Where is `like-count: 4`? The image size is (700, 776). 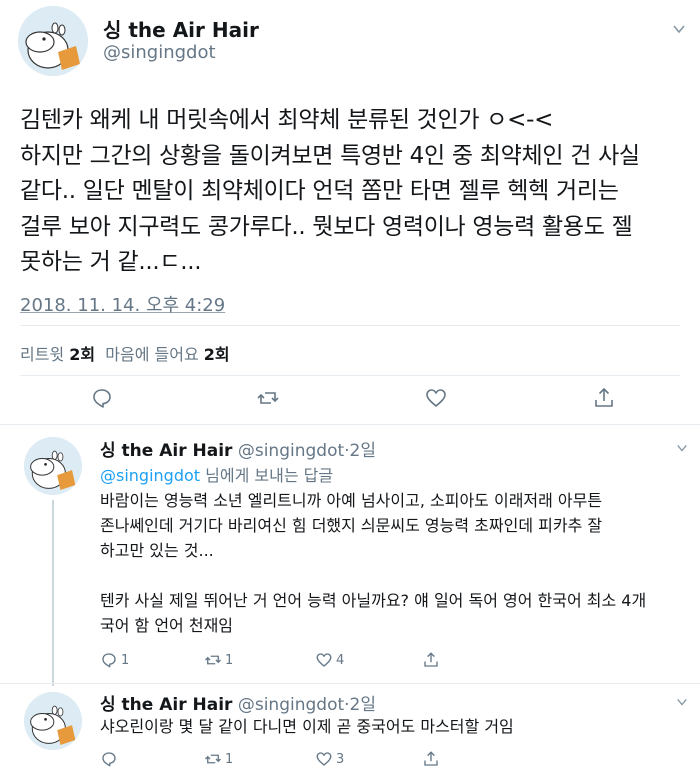 like-count: 4 is located at coordinates (340, 660).